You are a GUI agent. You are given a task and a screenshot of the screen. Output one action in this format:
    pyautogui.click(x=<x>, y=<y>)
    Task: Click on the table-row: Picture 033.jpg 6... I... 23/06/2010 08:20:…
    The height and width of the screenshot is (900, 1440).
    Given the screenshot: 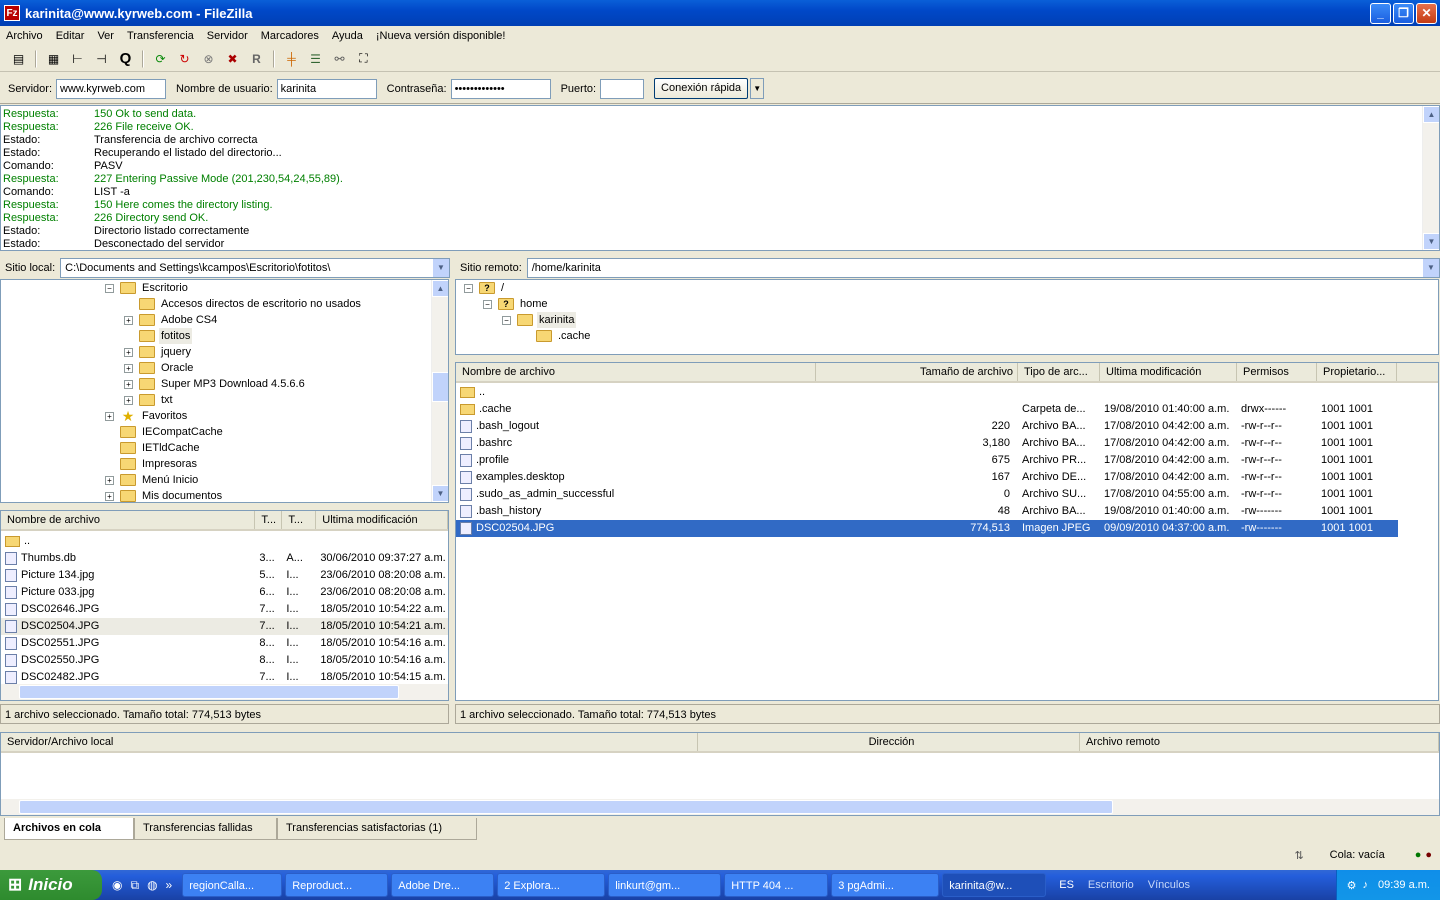 What is the action you would take?
    pyautogui.click(x=224, y=592)
    